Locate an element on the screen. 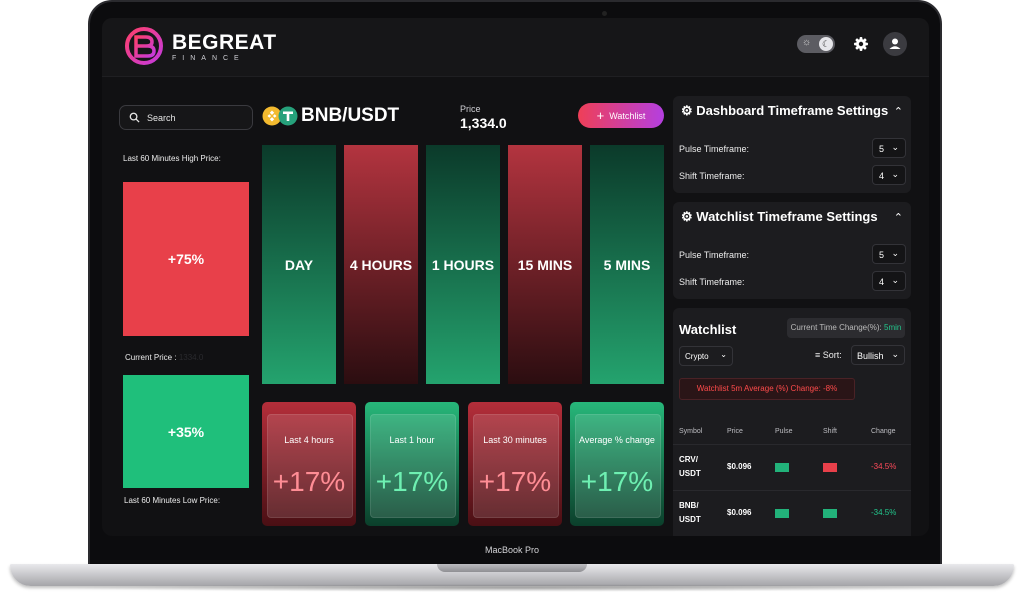 The height and width of the screenshot is (598, 1024). low-price-box: +35% is located at coordinates (186, 431).